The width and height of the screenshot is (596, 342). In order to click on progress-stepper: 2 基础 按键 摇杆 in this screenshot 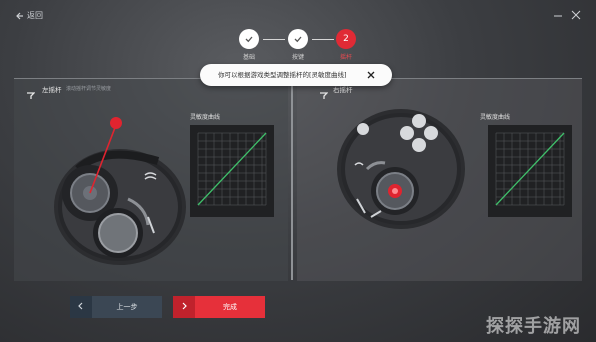, I will do `click(298, 45)`.